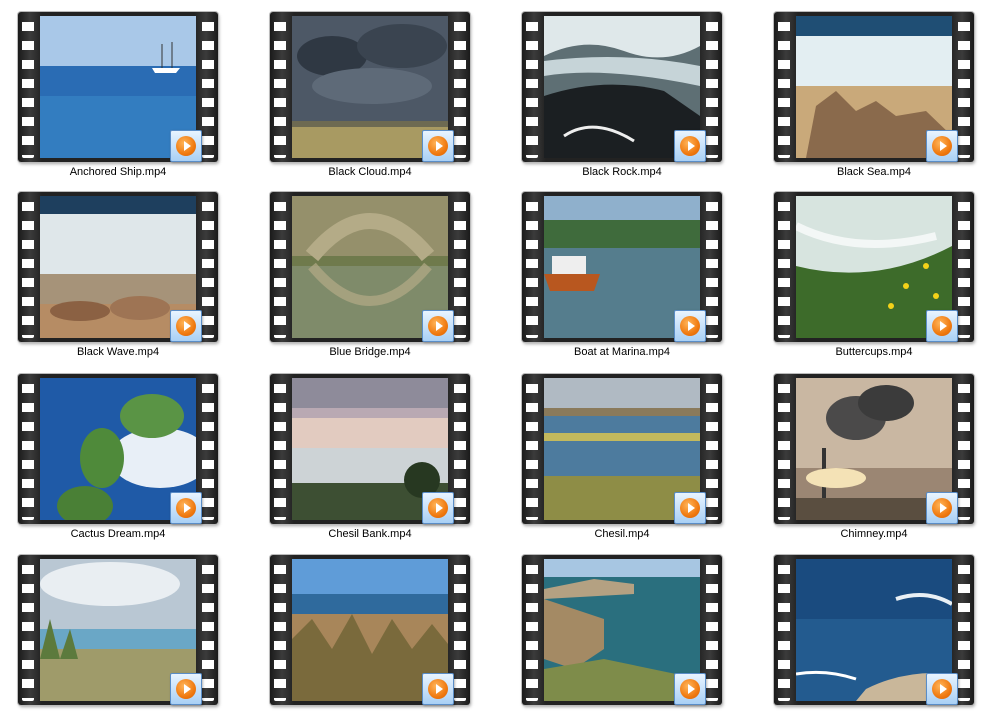 This screenshot has width=1000, height=723. I want to click on file-name: Chesil.mp4, so click(622, 534).